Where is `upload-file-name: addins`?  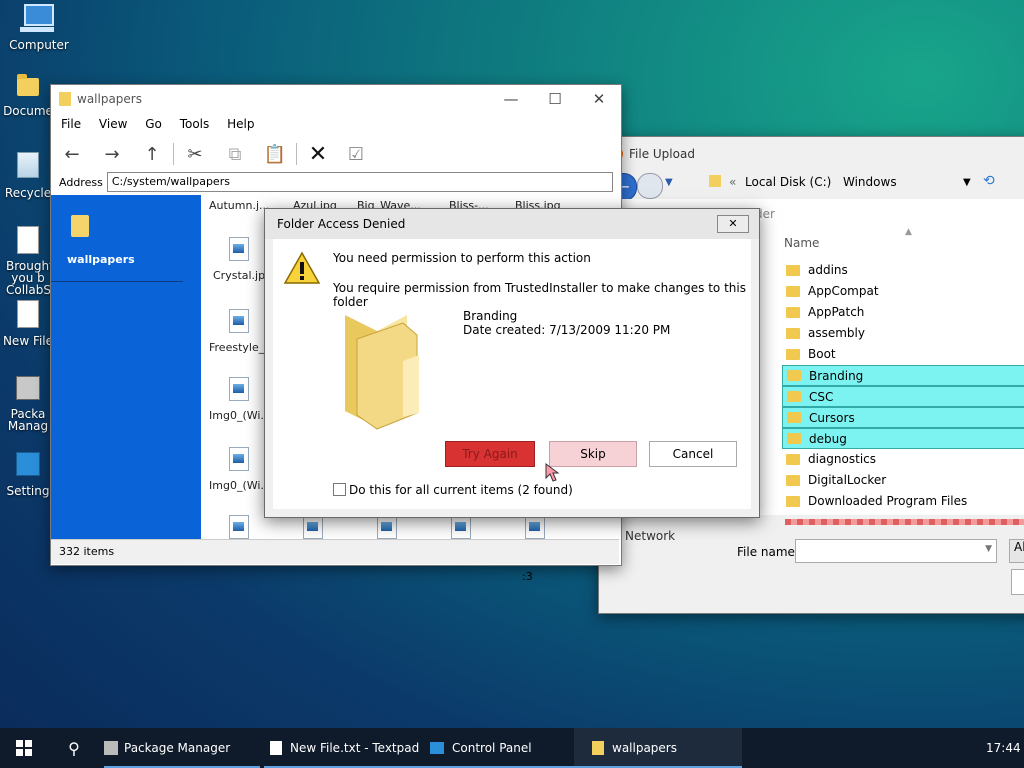 upload-file-name: addins is located at coordinates (828, 270).